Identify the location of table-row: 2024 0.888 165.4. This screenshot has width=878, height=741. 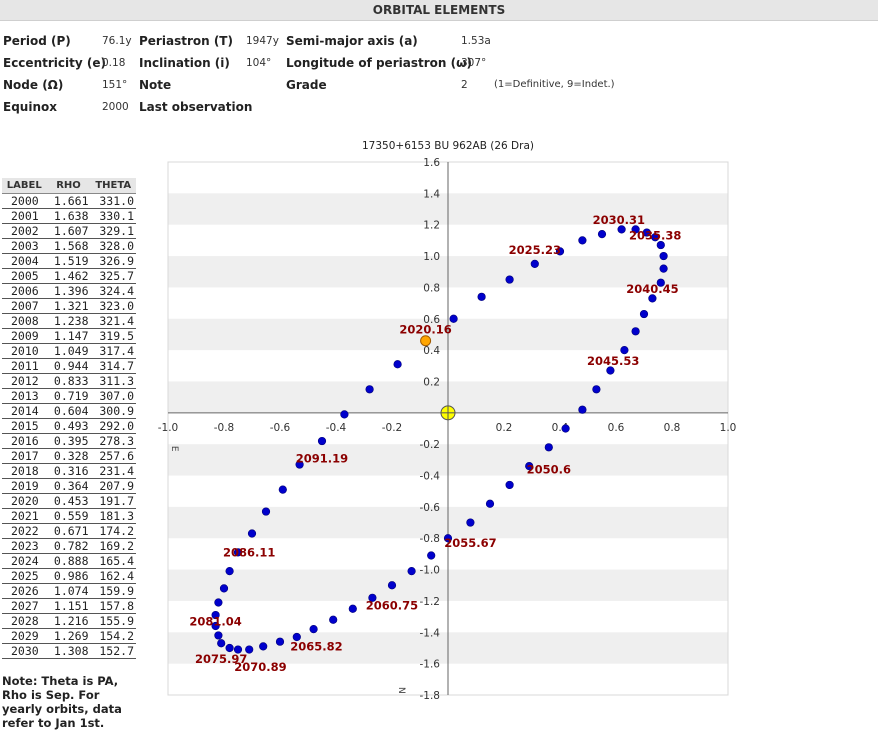
(69, 561).